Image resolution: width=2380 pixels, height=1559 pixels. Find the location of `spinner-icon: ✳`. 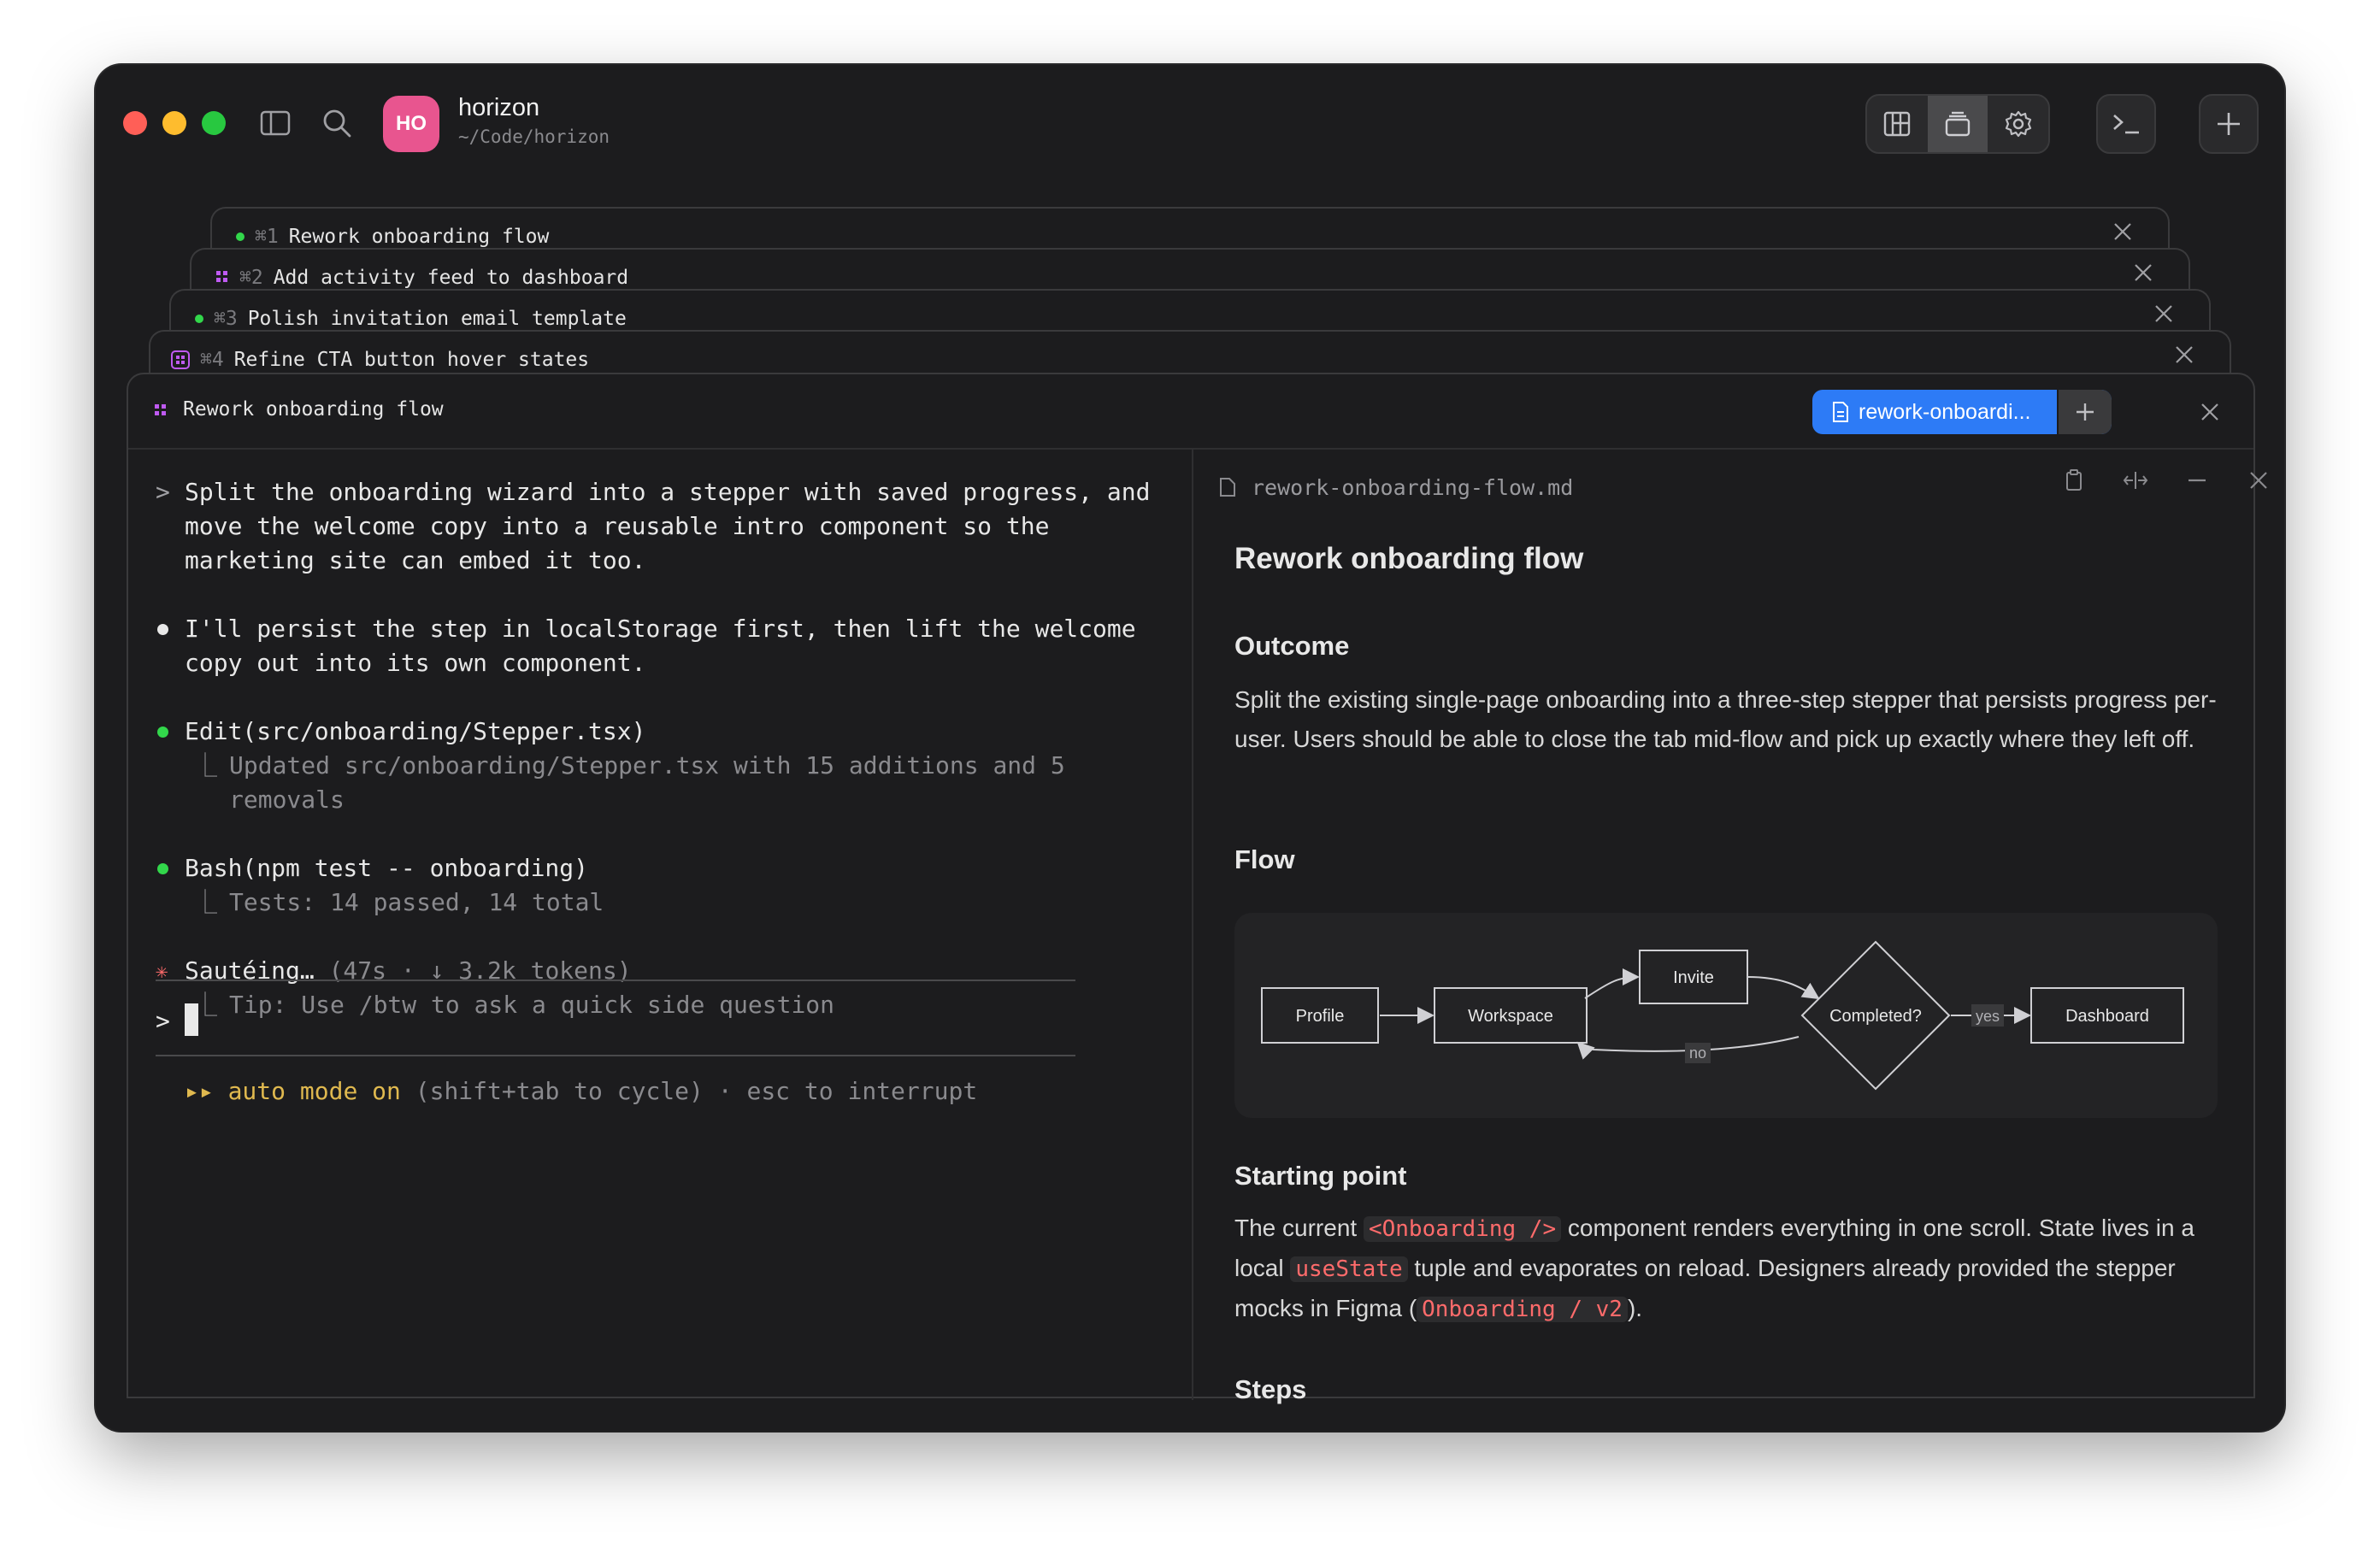

spinner-icon: ✳ is located at coordinates (162, 971).